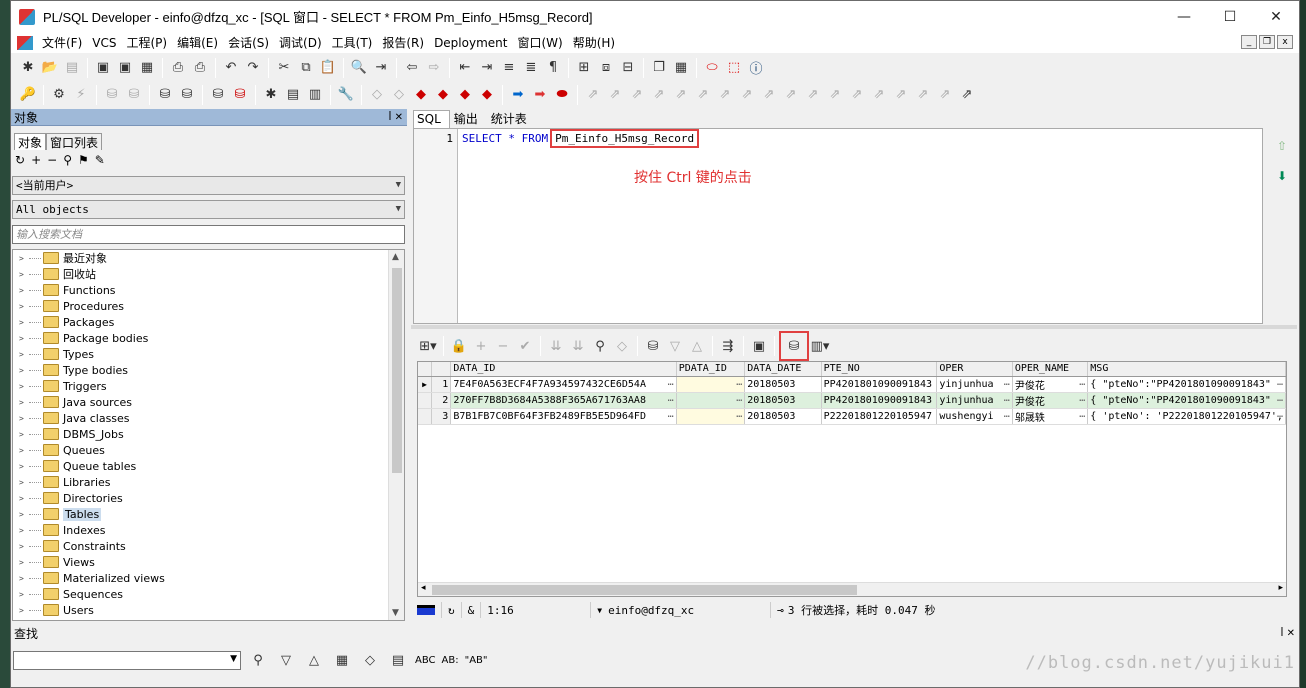 Image resolution: width=1306 pixels, height=688 pixels. What do you see at coordinates (28, 68) in the screenshot?
I see `new-icon: ✱` at bounding box center [28, 68].